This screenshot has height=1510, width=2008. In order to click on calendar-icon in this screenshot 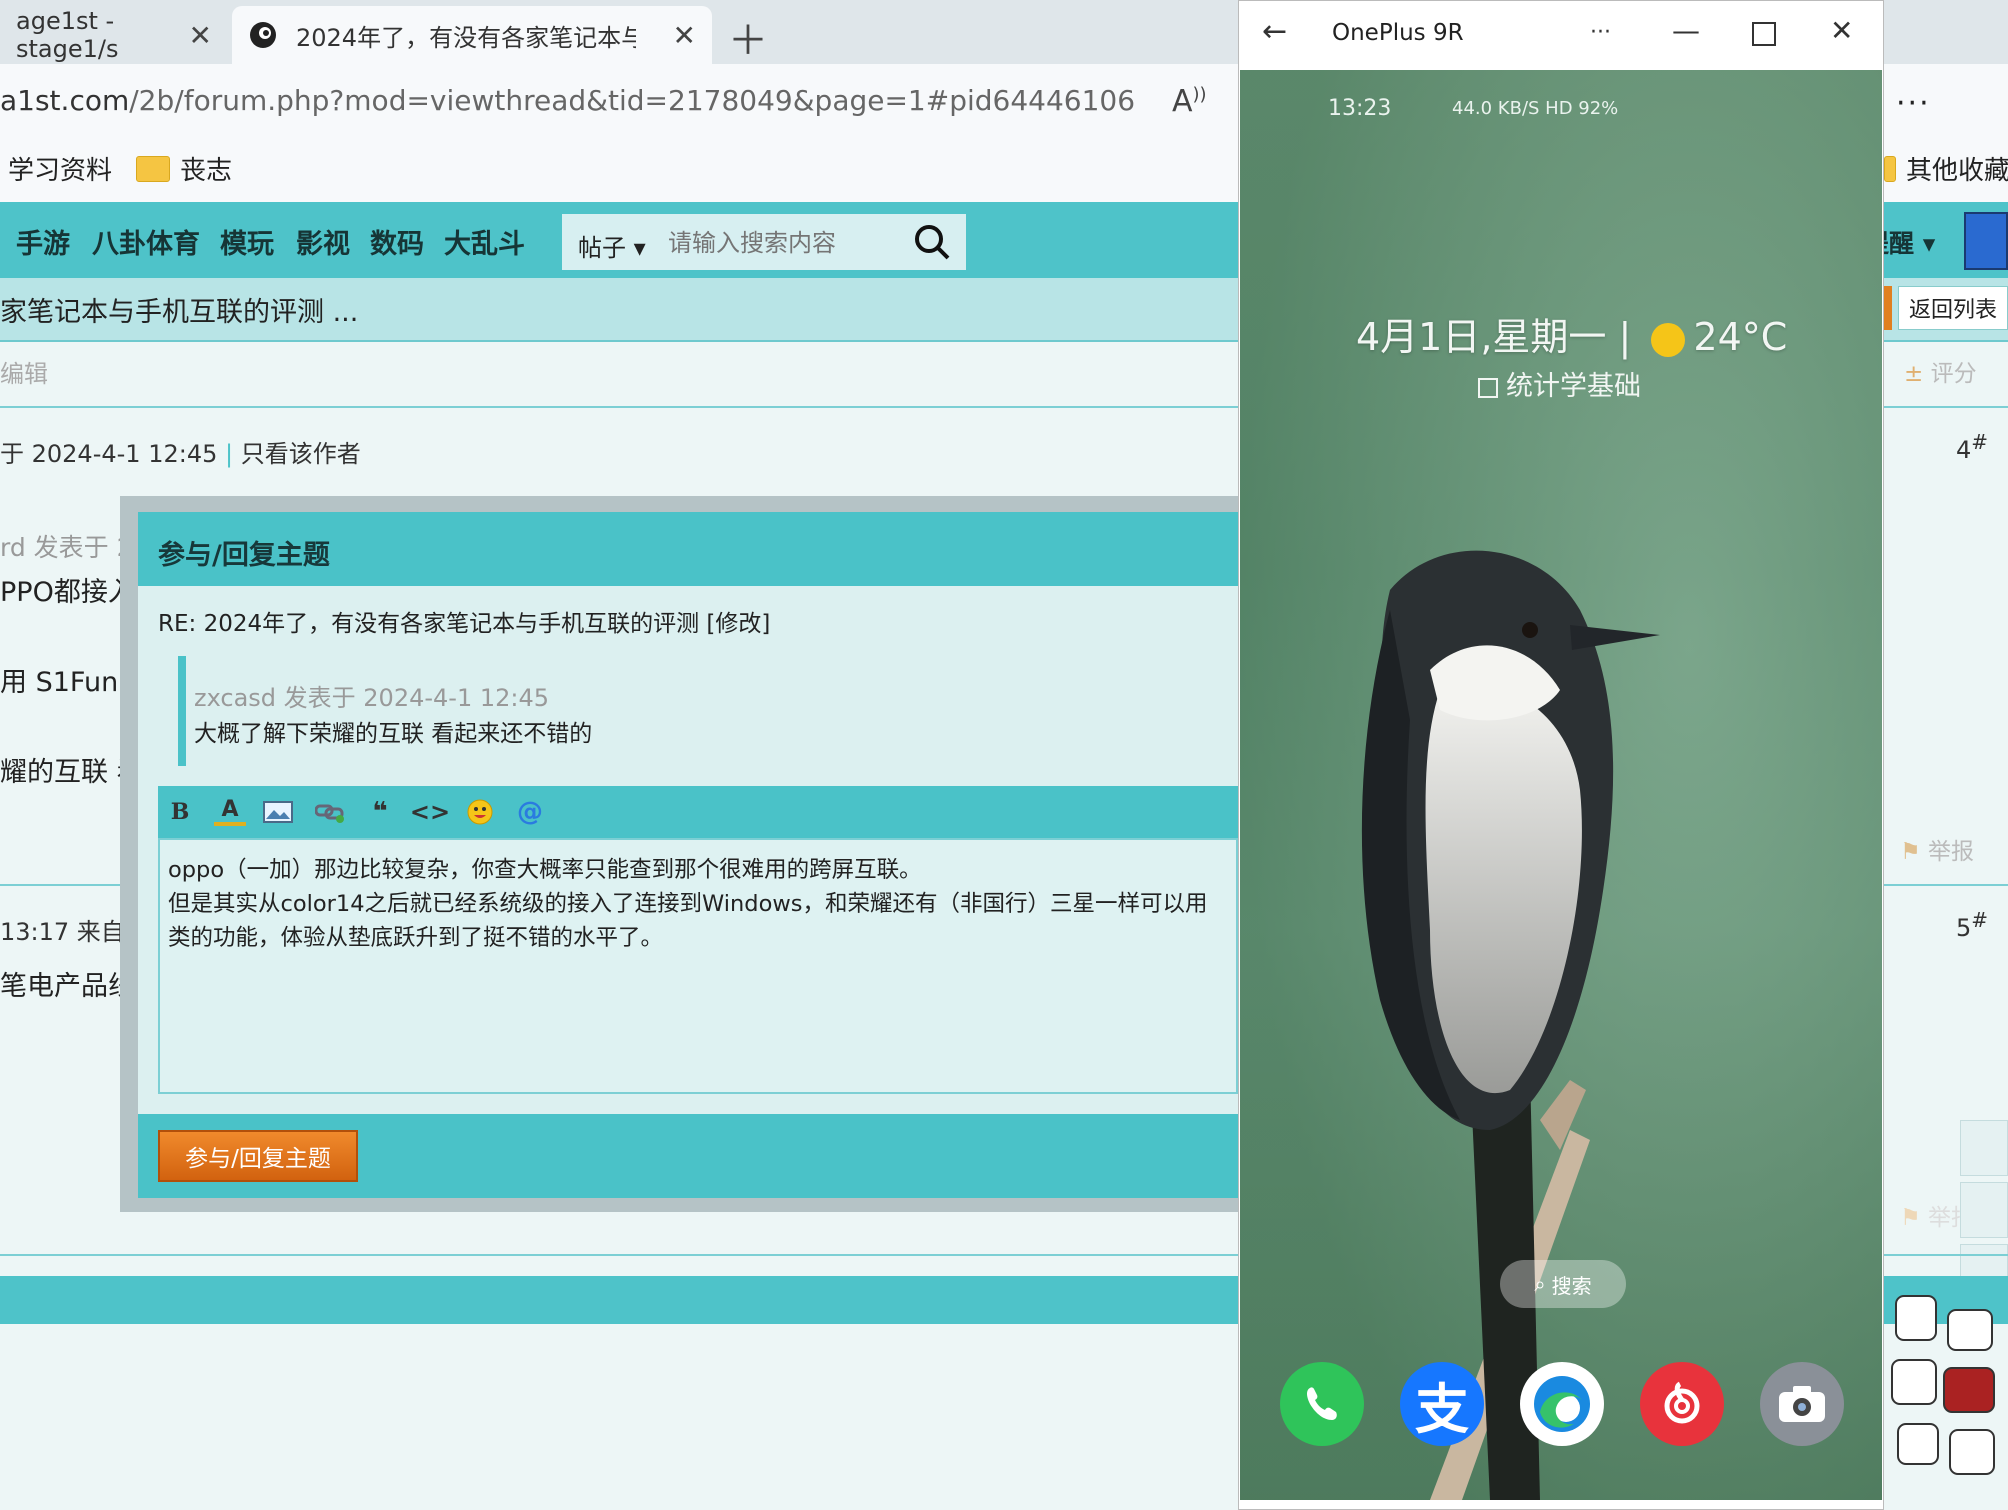, I will do `click(1488, 387)`.